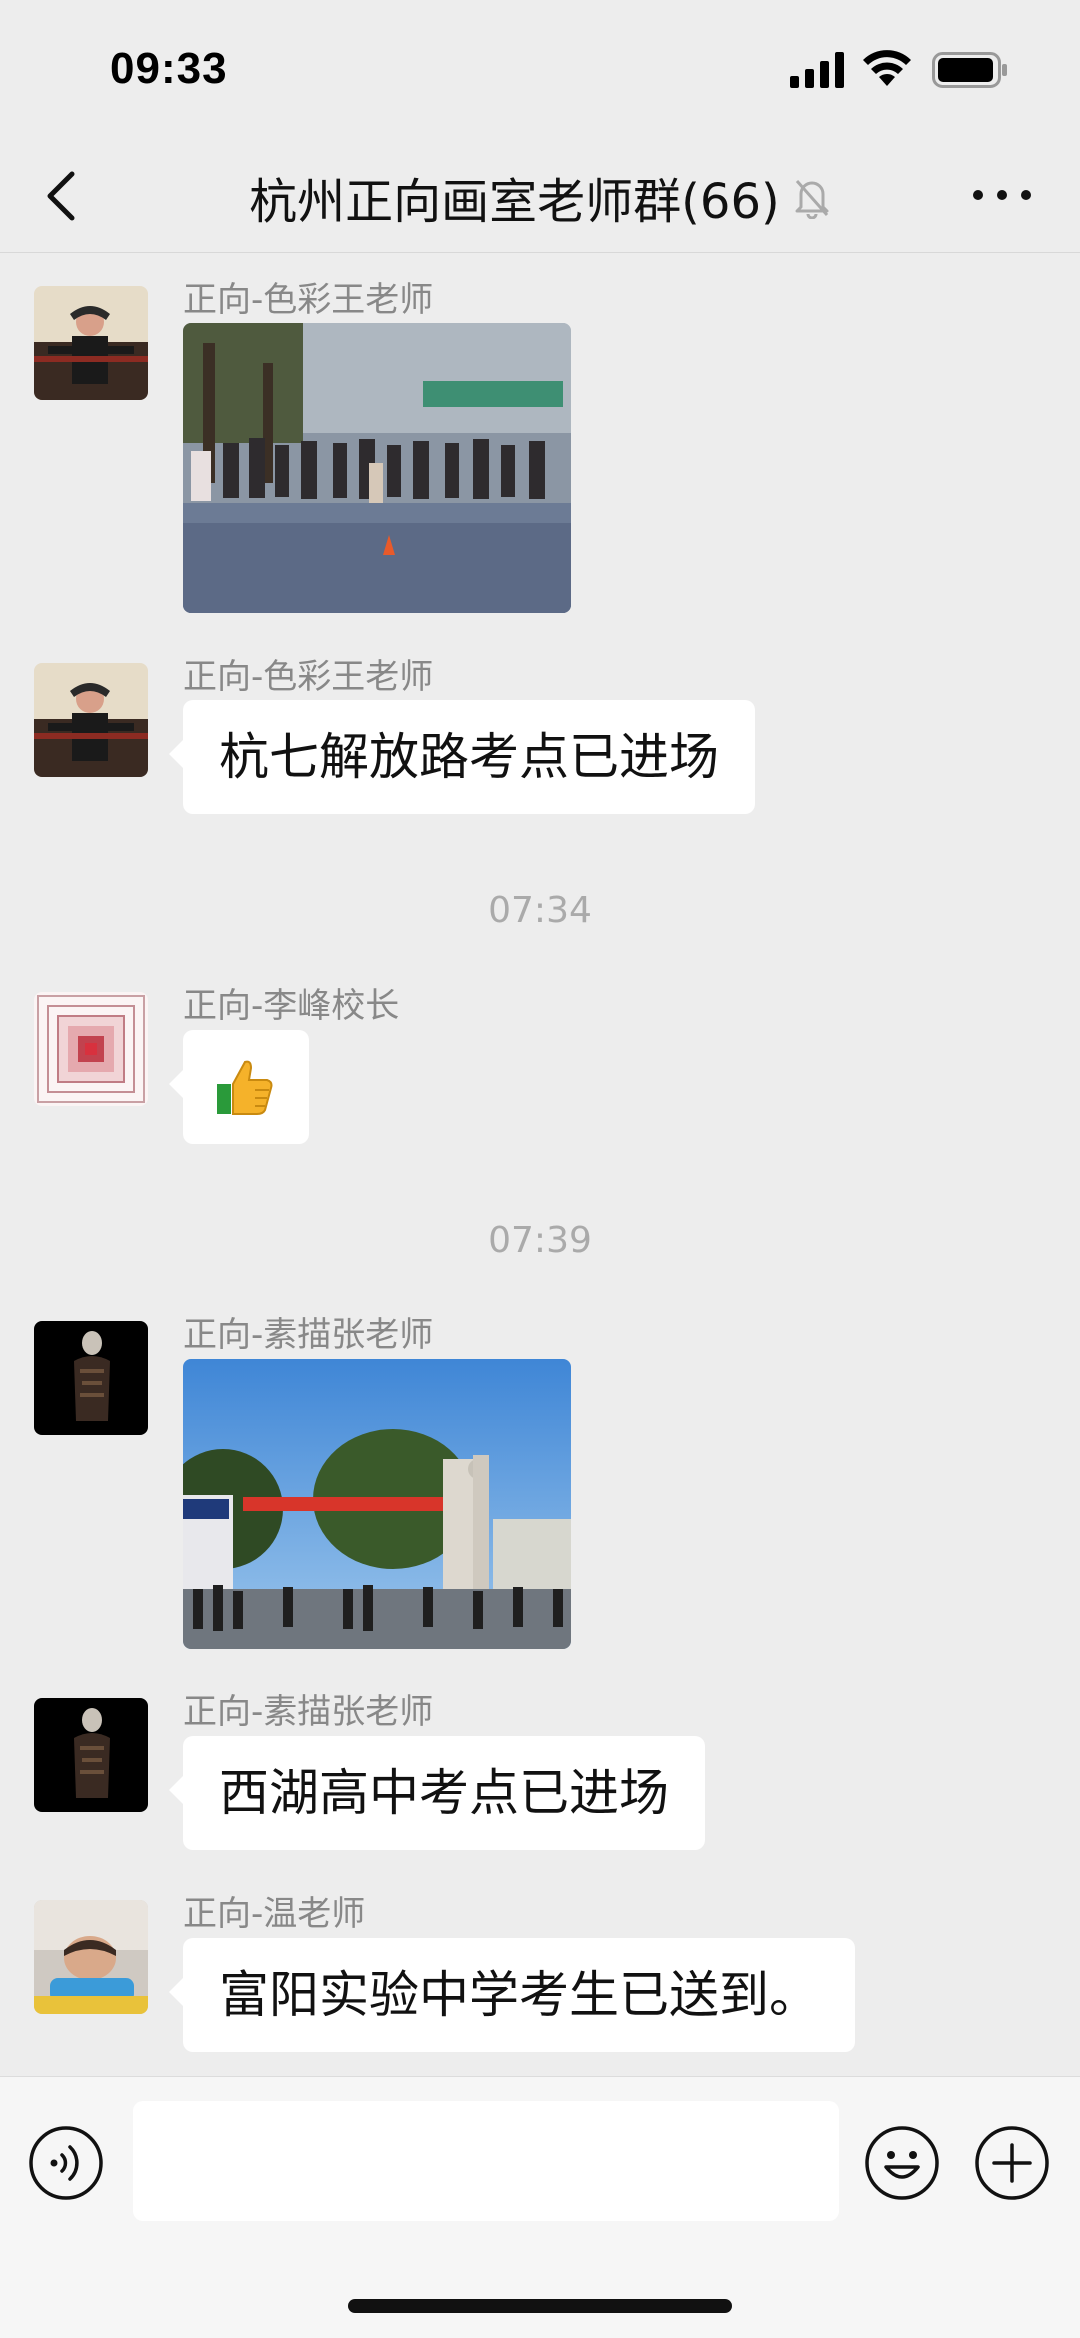 The image size is (1080, 2338). I want to click on thumbs-up-icon, so click(245, 1087).